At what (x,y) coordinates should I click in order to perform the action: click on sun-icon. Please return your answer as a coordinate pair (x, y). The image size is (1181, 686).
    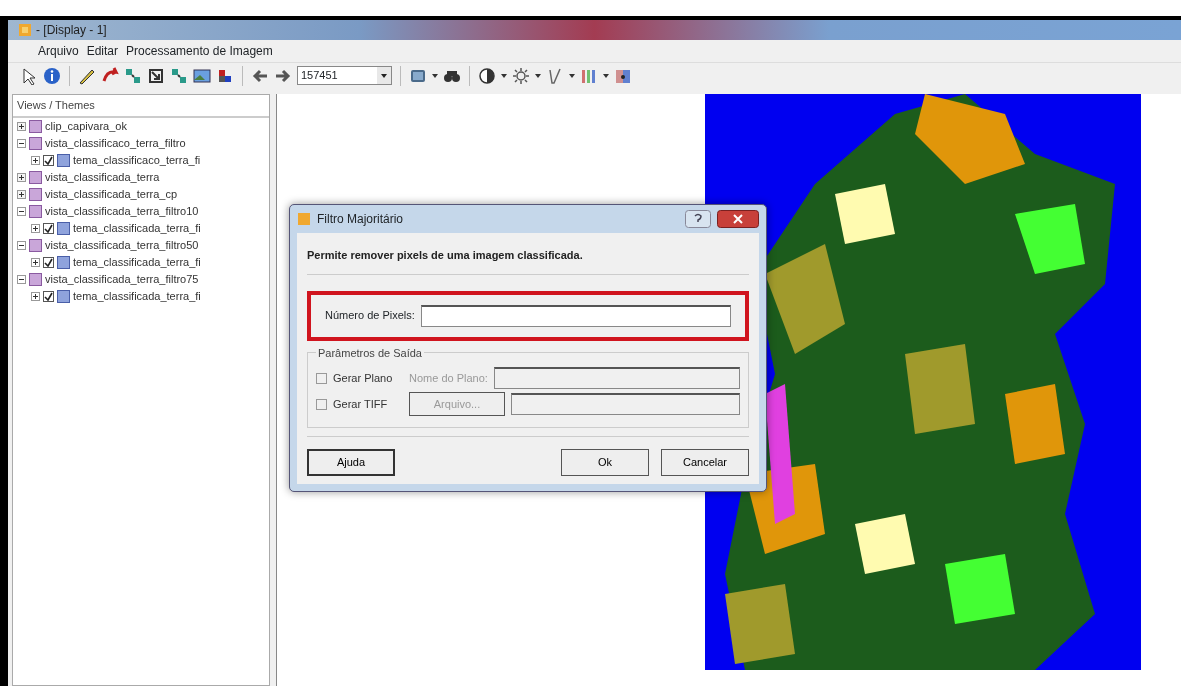
    Looking at the image, I should click on (521, 75).